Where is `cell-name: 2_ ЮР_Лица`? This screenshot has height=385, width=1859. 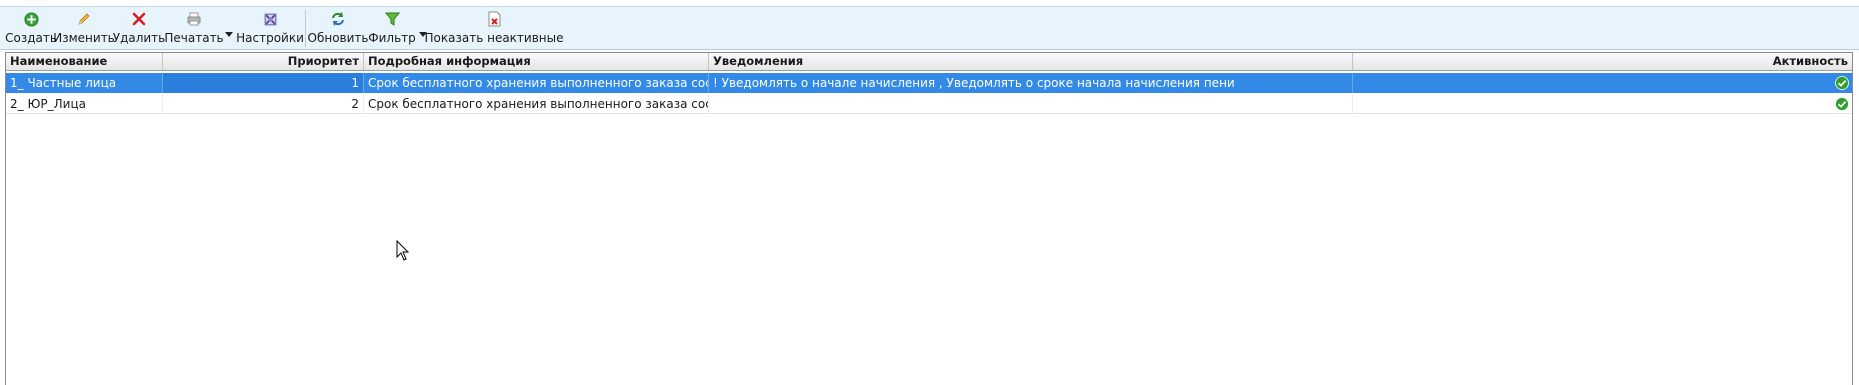
cell-name: 2_ ЮР_Лица is located at coordinates (84, 104).